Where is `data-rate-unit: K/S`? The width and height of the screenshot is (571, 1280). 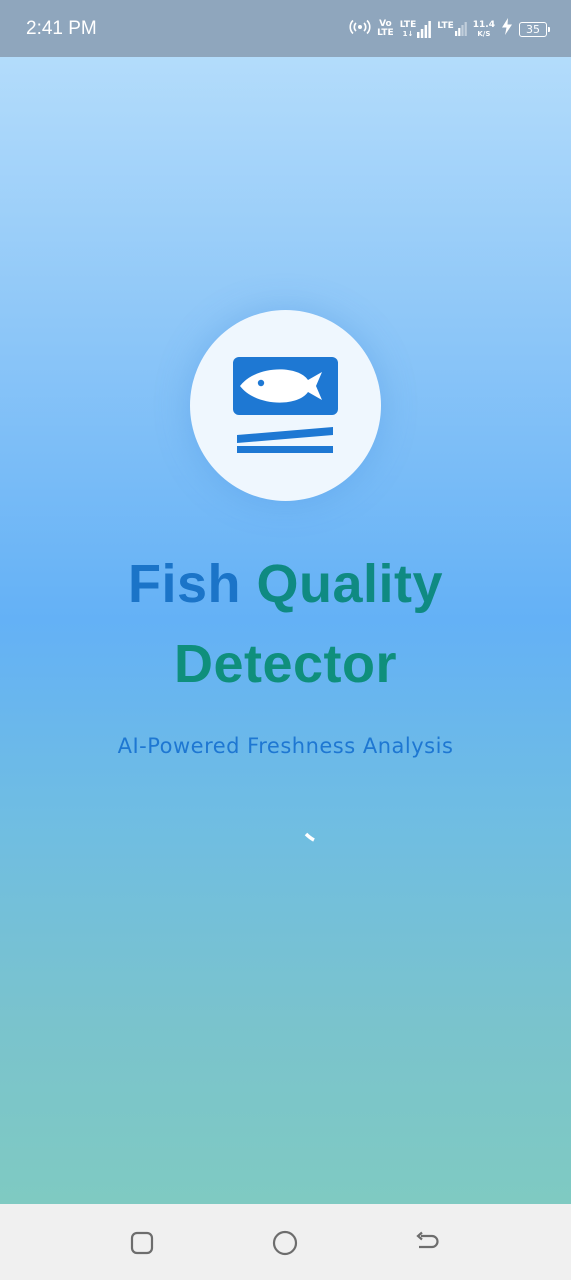
data-rate-unit: K/S is located at coordinates (484, 33).